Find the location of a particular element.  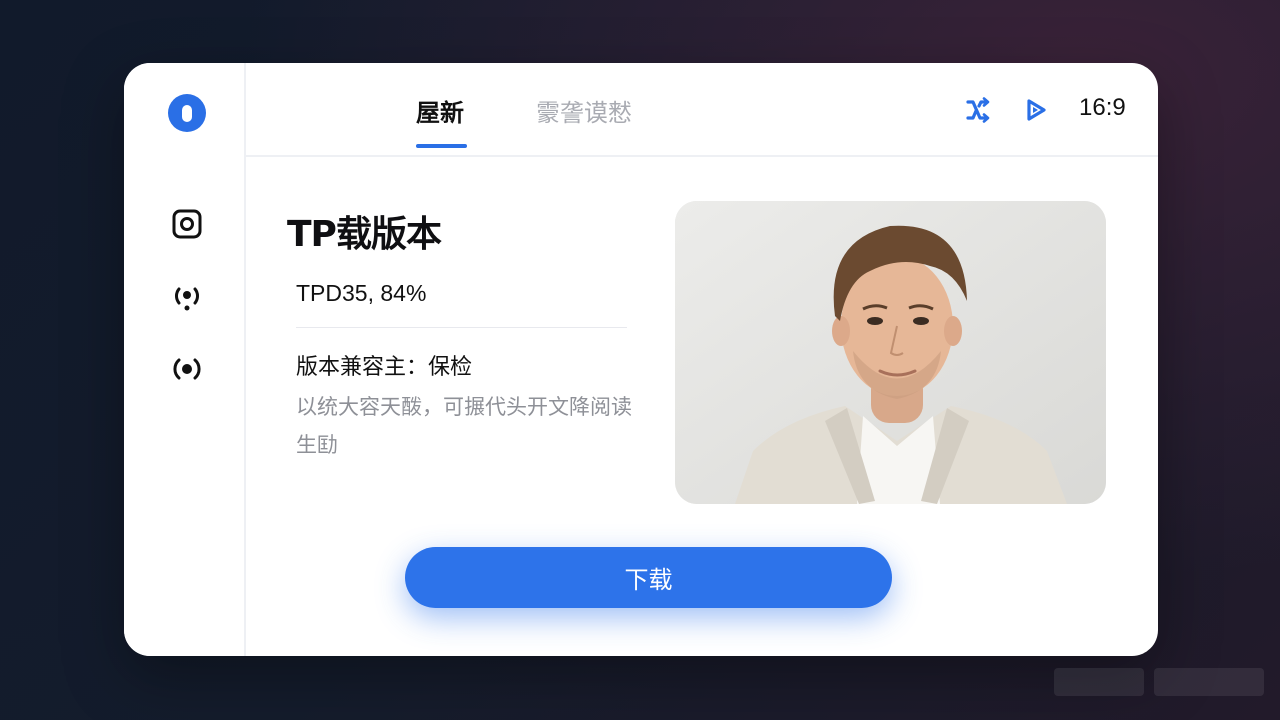

download-button: 下载 is located at coordinates (648, 577).